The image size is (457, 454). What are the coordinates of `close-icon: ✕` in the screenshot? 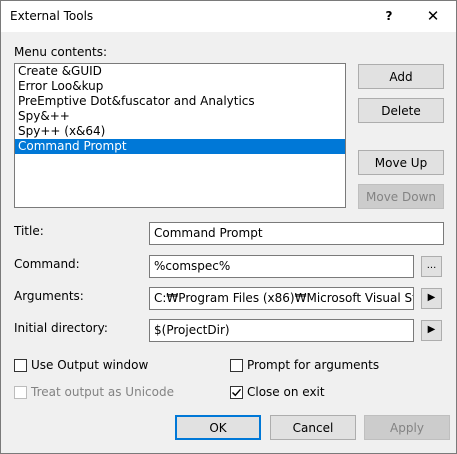 It's located at (433, 16).